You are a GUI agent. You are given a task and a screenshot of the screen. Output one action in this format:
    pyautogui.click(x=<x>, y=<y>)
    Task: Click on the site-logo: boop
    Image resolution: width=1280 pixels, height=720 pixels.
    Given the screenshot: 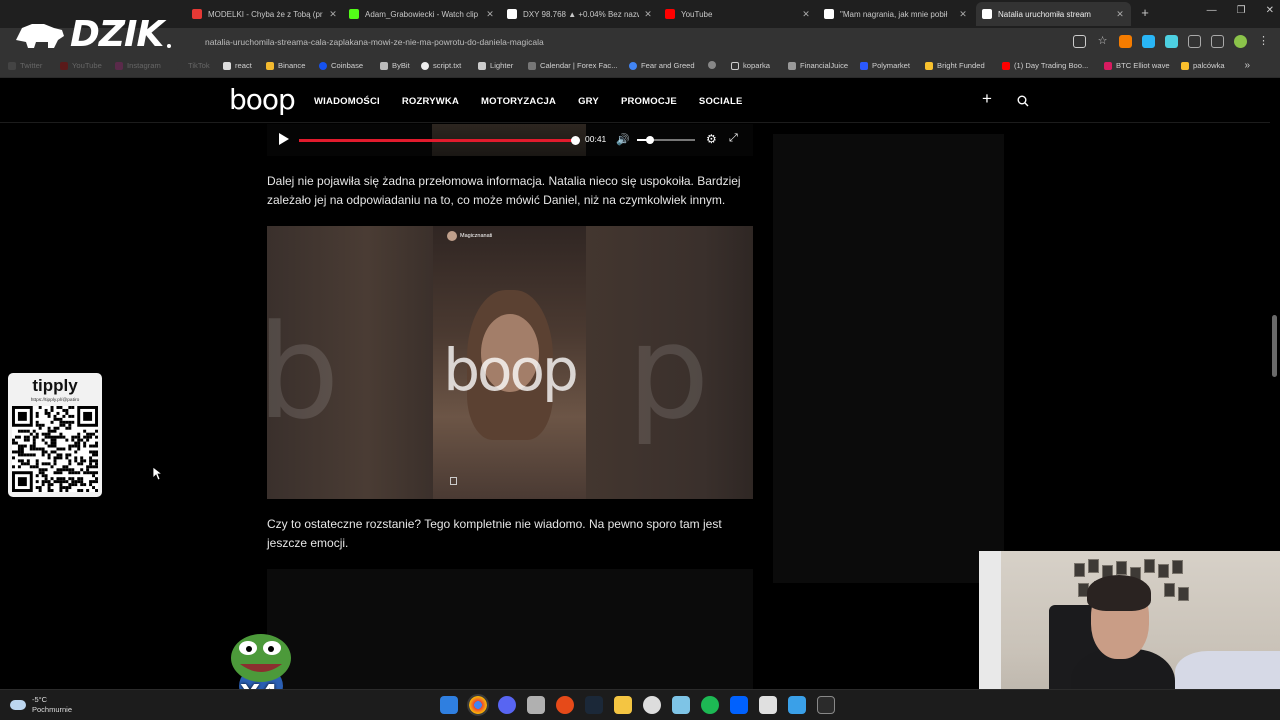 What is the action you would take?
    pyautogui.click(x=262, y=99)
    